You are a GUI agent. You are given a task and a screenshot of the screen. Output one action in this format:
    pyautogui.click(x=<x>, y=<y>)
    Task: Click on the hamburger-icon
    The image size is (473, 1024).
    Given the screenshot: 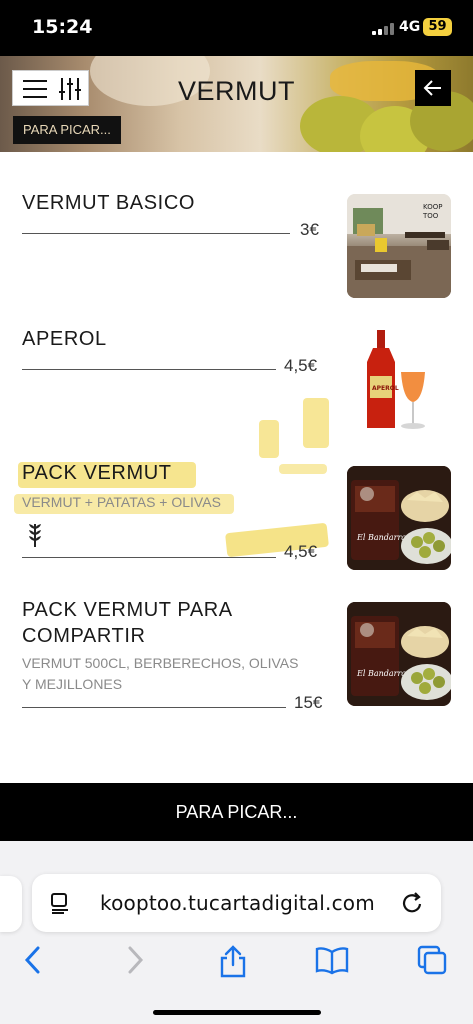 What is the action you would take?
    pyautogui.click(x=35, y=89)
    